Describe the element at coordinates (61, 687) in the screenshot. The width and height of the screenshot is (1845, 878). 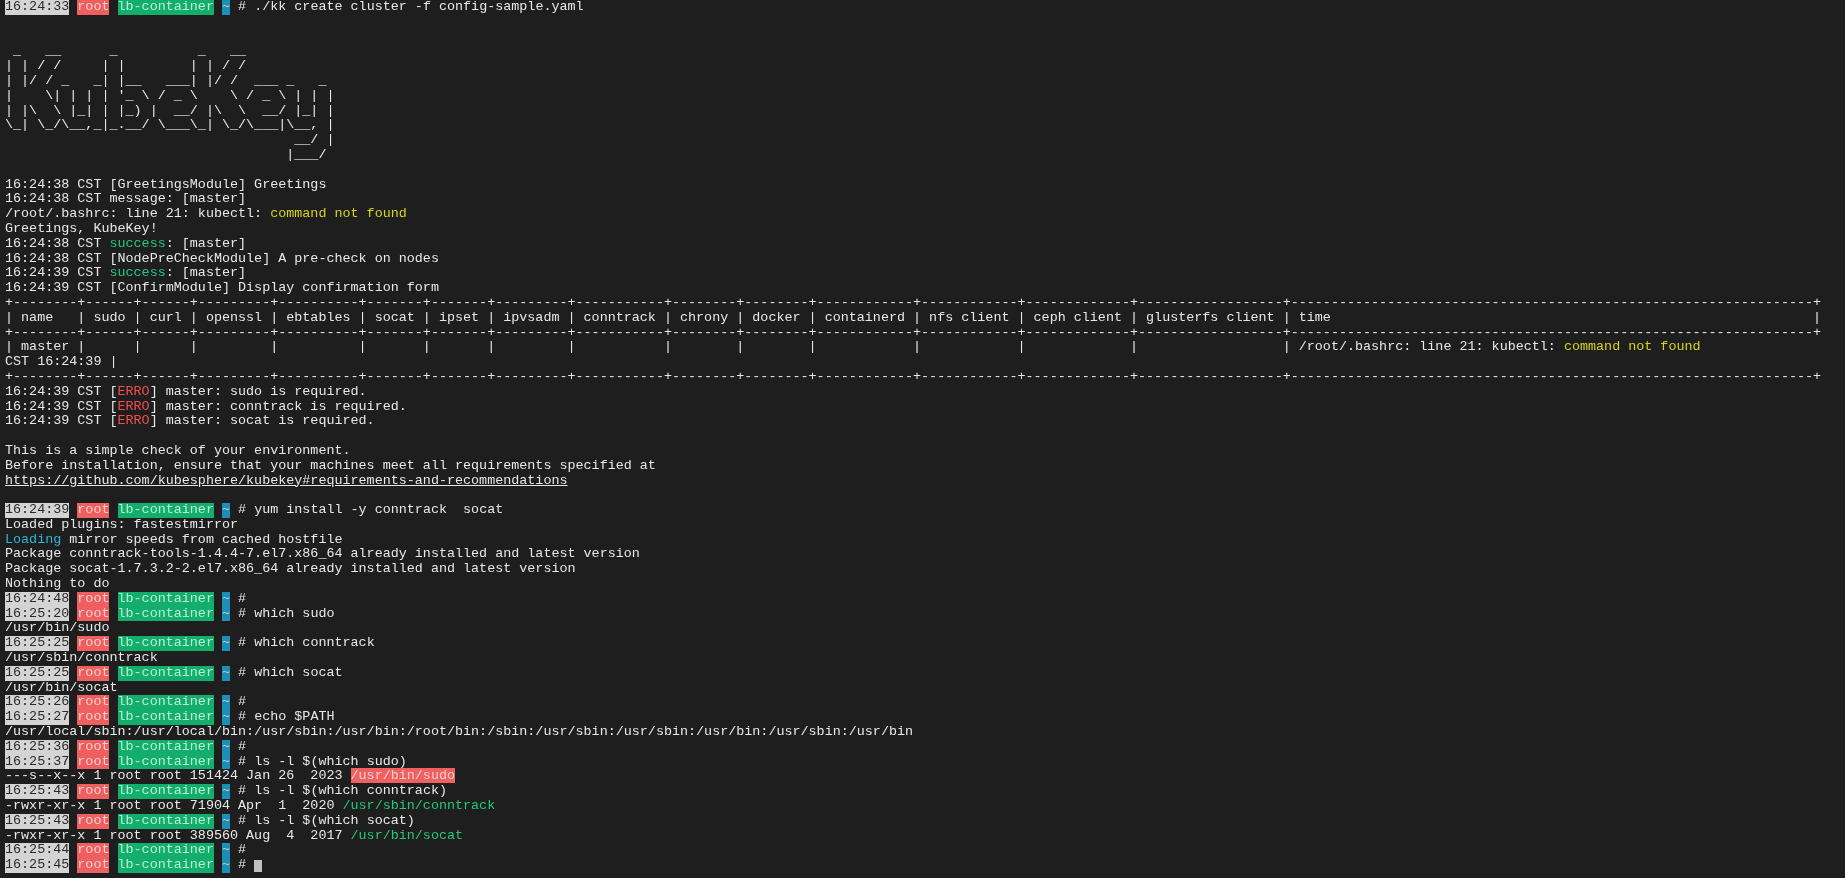
I see `output-line: /usr/bin/socat` at that location.